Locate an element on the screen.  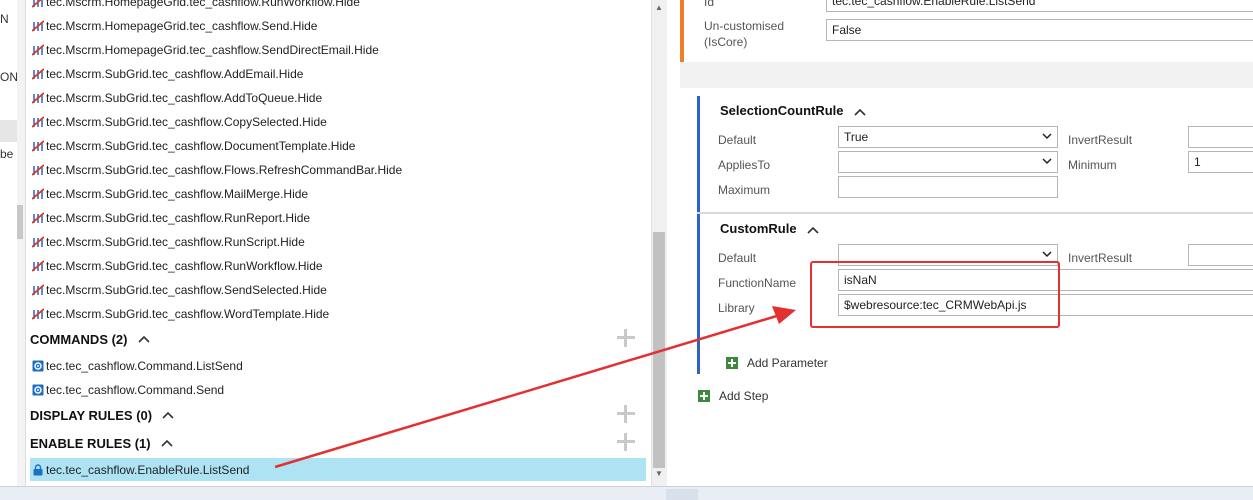
default-label: Default is located at coordinates (737, 140).